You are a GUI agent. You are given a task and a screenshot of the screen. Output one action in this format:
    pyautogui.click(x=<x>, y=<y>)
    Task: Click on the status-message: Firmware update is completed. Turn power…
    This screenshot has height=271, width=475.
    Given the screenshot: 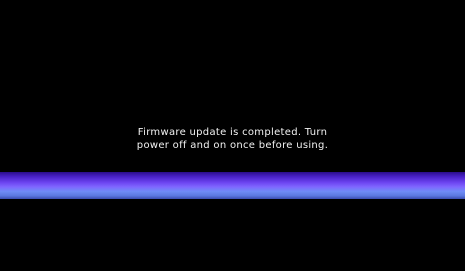 What is the action you would take?
    pyautogui.click(x=232, y=139)
    